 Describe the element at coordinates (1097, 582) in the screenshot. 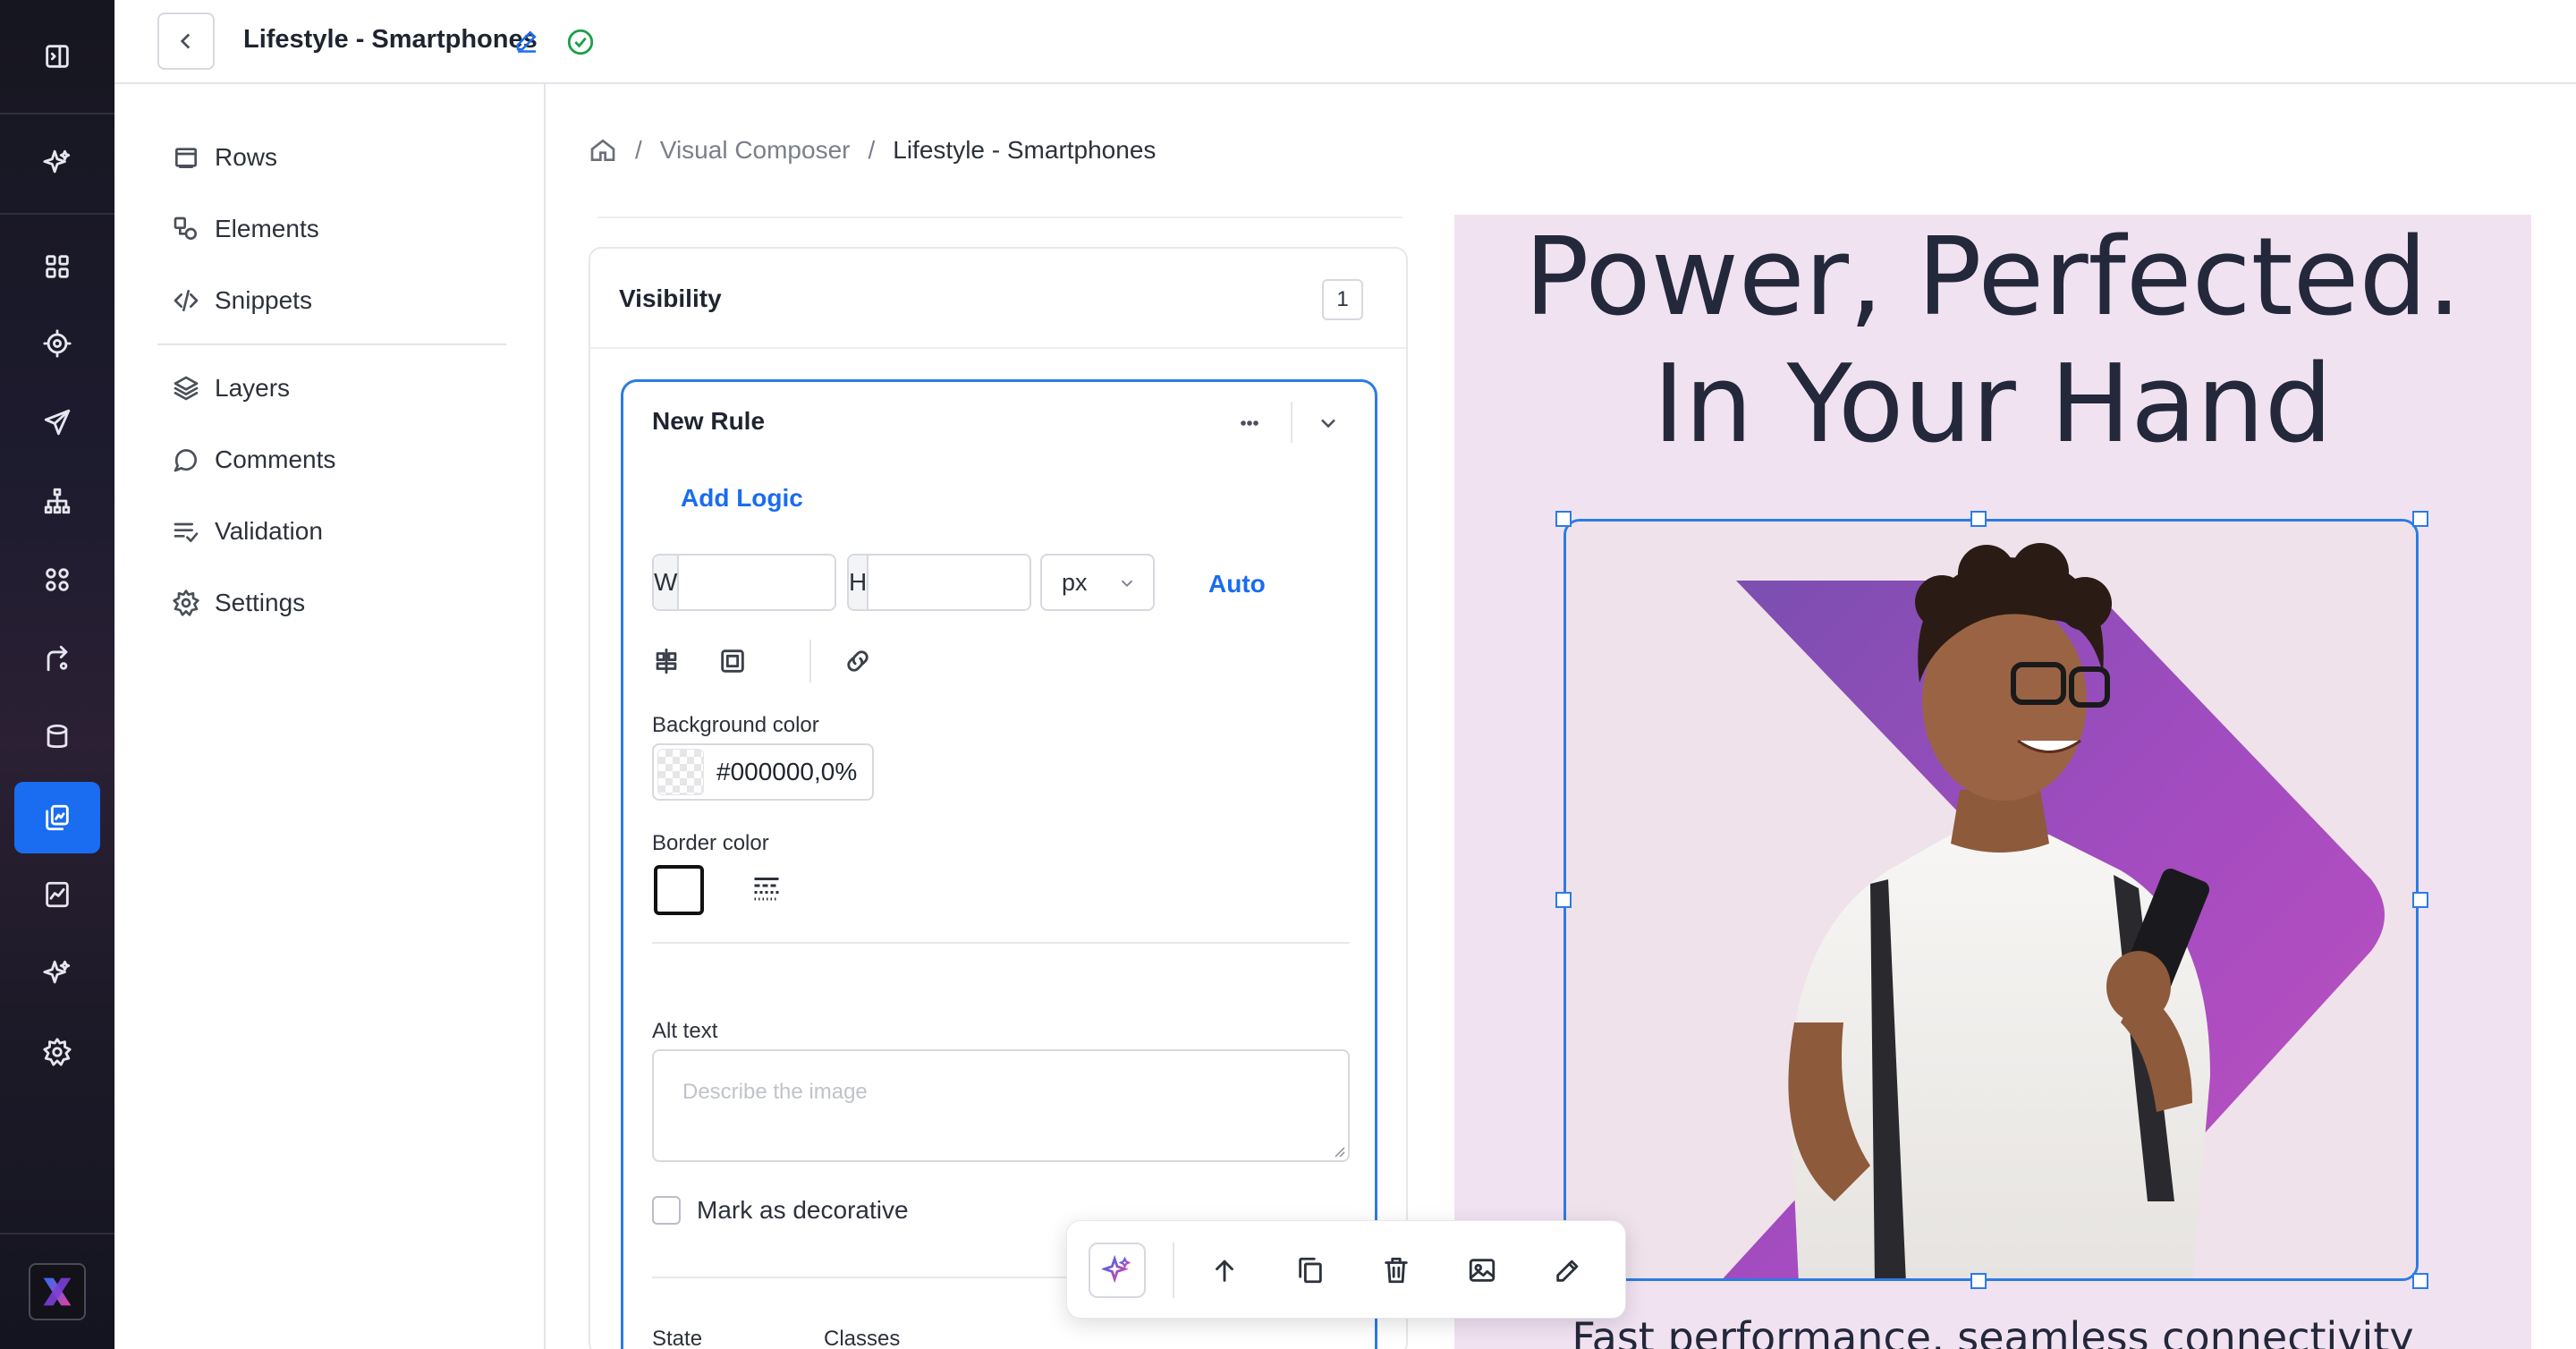

I see `unit-select: px` at that location.